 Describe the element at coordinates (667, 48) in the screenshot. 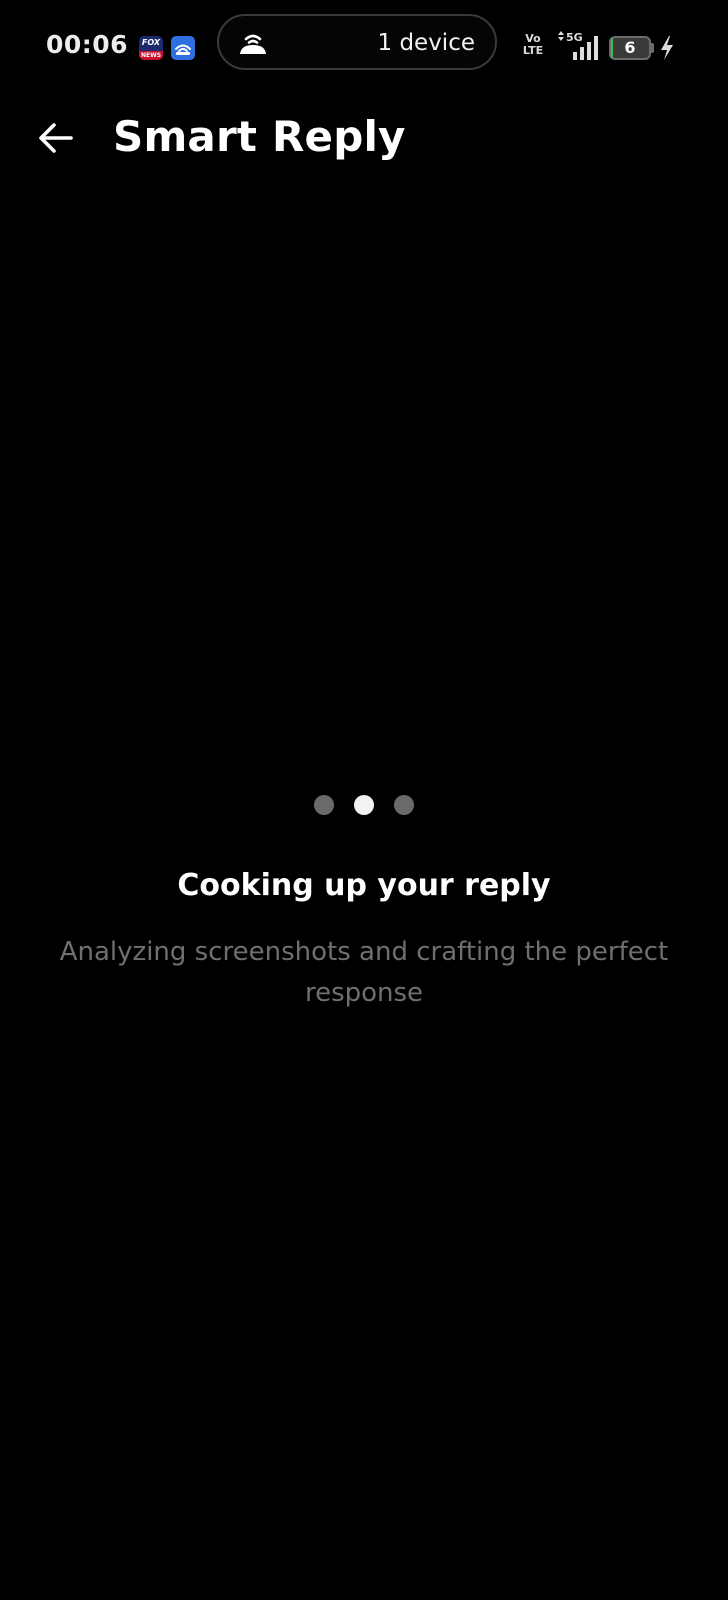

I see `charging-icon` at that location.